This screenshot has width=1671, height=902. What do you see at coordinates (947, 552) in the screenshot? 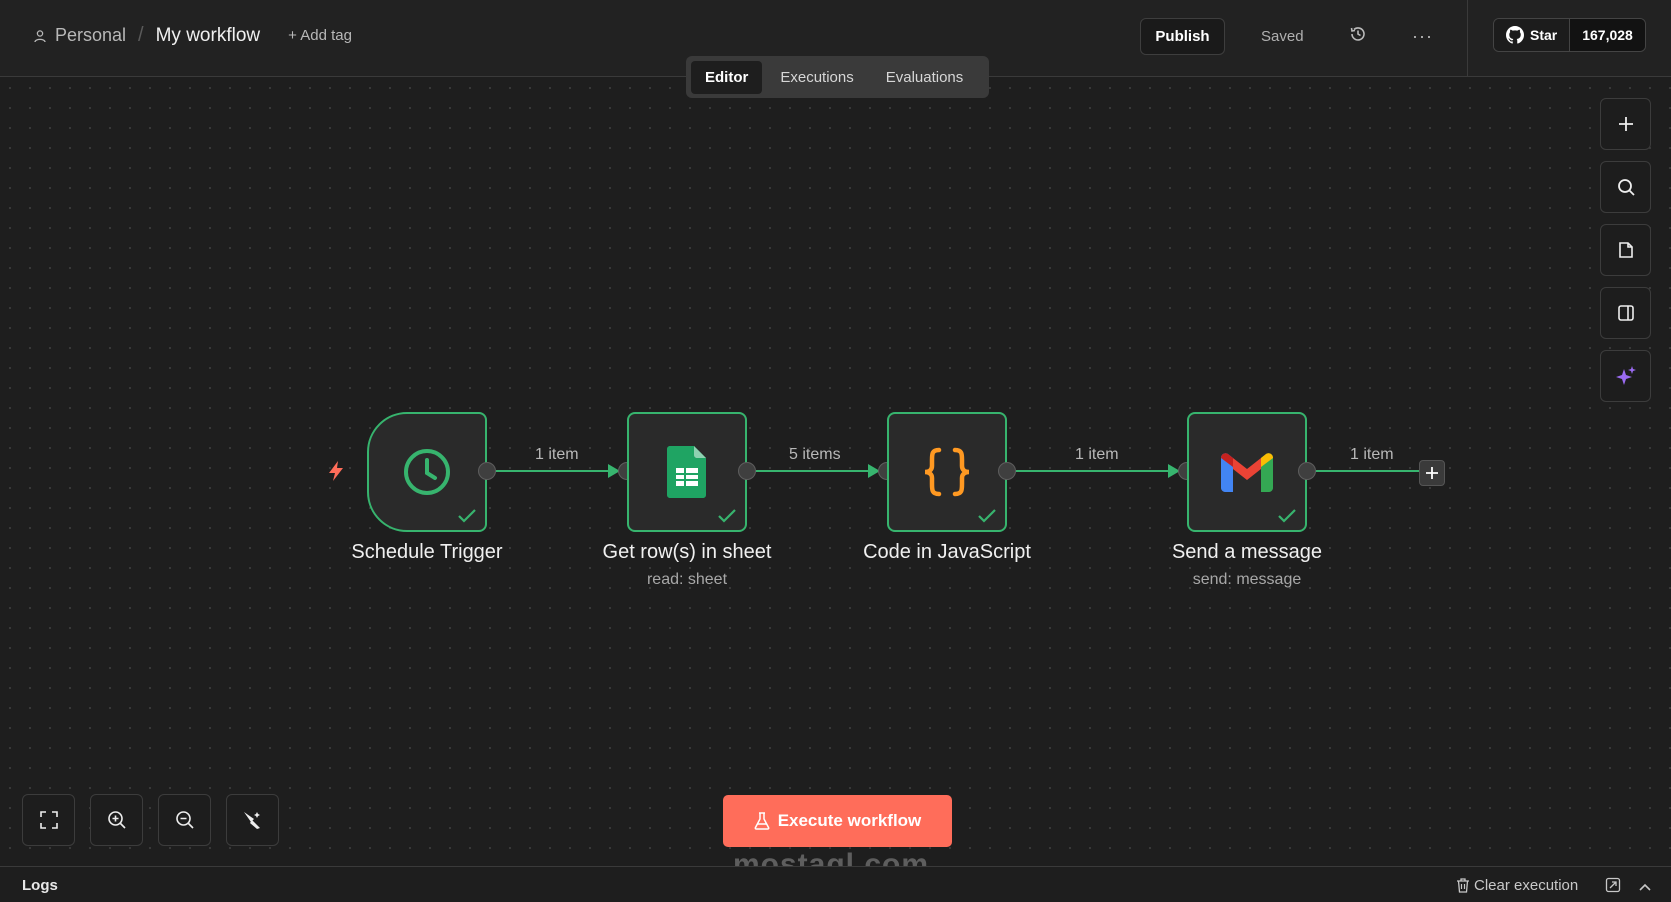
I see `node-title: Code in JavaScript` at bounding box center [947, 552].